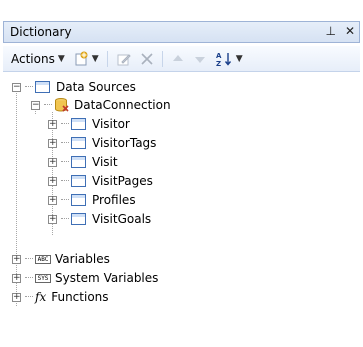 The image size is (363, 347). Describe the element at coordinates (219, 56) in the screenshot. I see `svg-text: A` at that location.